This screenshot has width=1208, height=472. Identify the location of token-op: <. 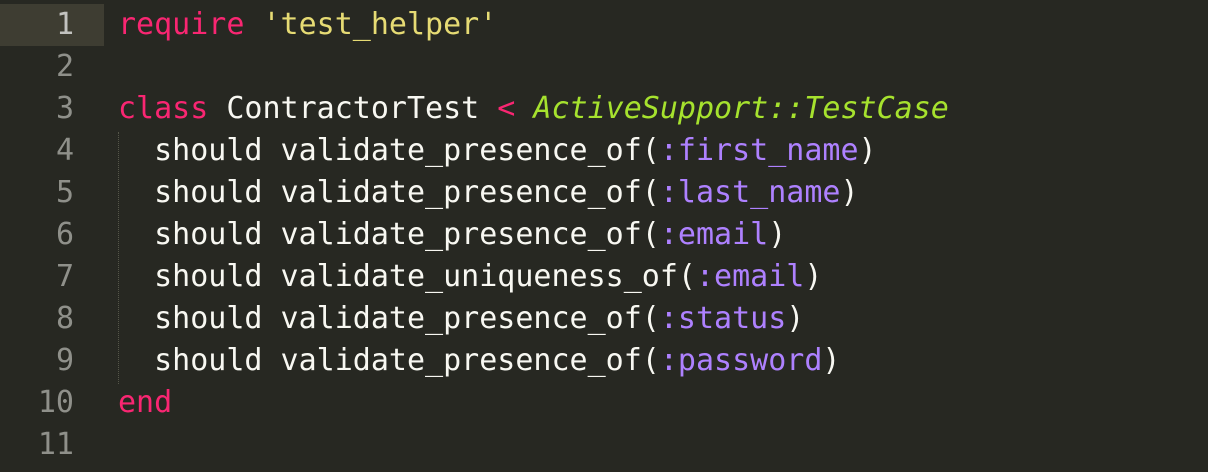
(506, 108).